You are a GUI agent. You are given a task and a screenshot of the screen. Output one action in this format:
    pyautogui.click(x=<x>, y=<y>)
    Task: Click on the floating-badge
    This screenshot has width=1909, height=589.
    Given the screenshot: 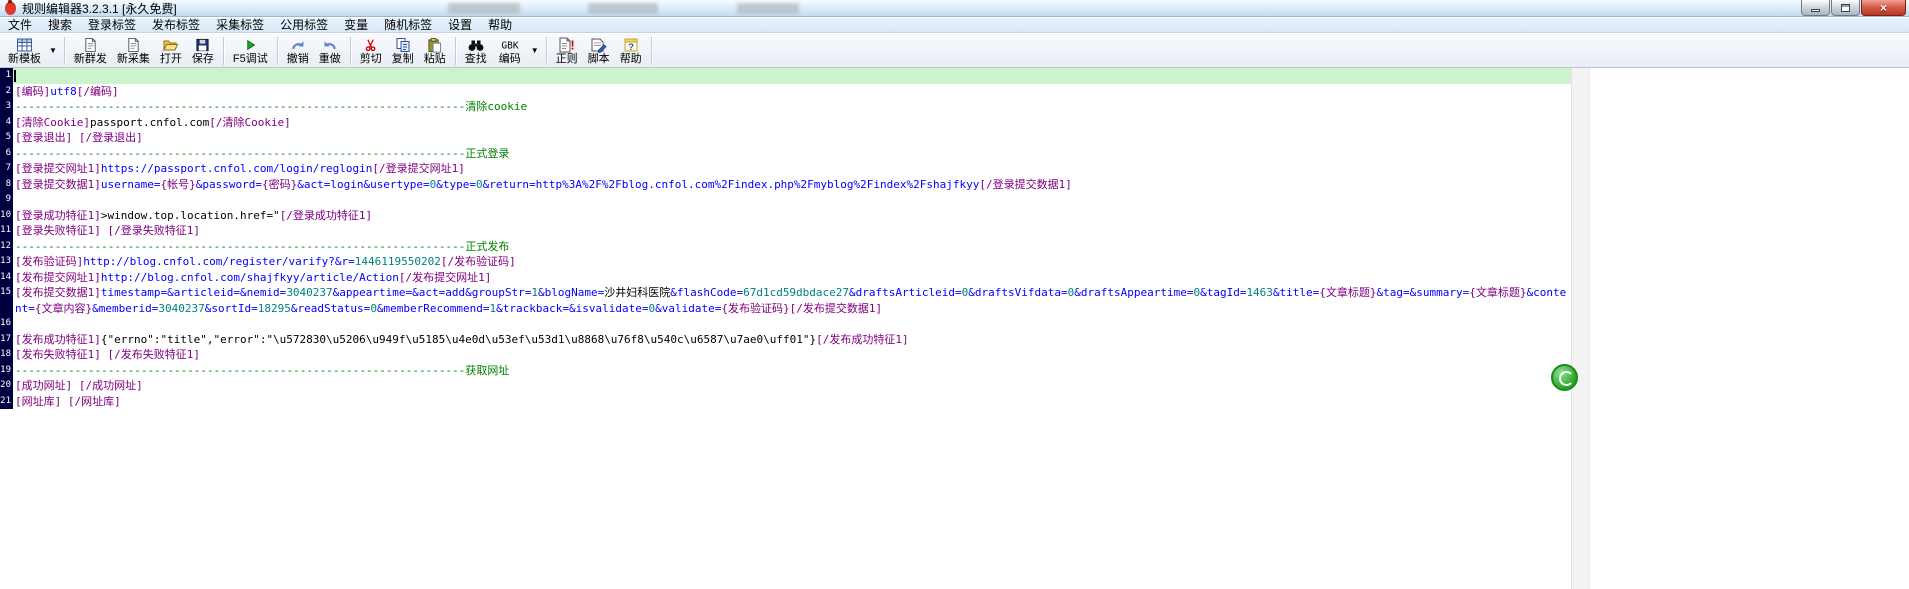 What is the action you would take?
    pyautogui.click(x=1564, y=377)
    